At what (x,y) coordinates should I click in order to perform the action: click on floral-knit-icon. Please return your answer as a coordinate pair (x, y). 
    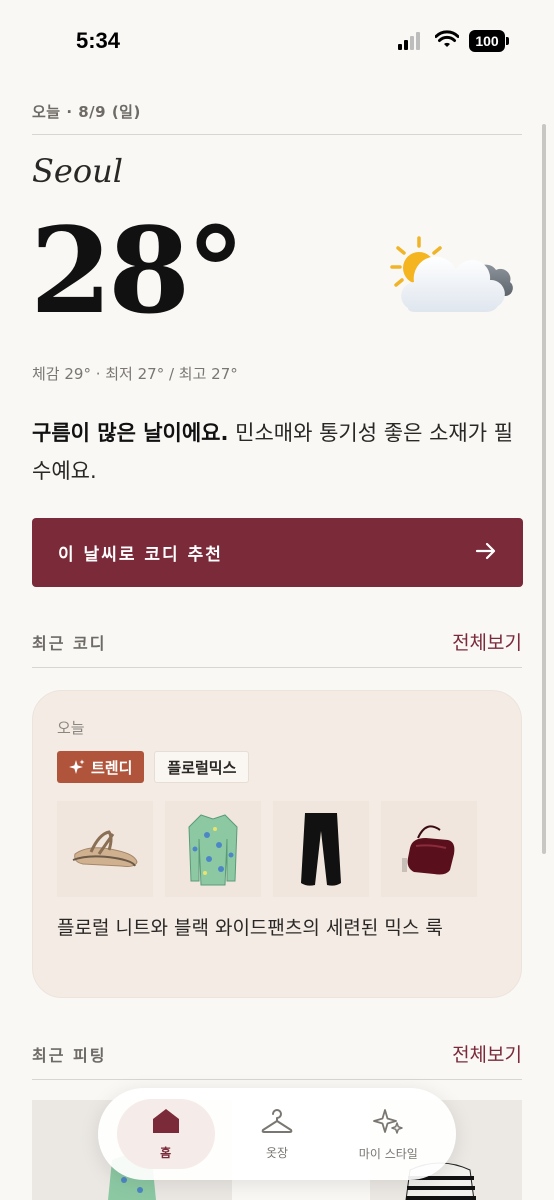
    Looking at the image, I should click on (213, 849).